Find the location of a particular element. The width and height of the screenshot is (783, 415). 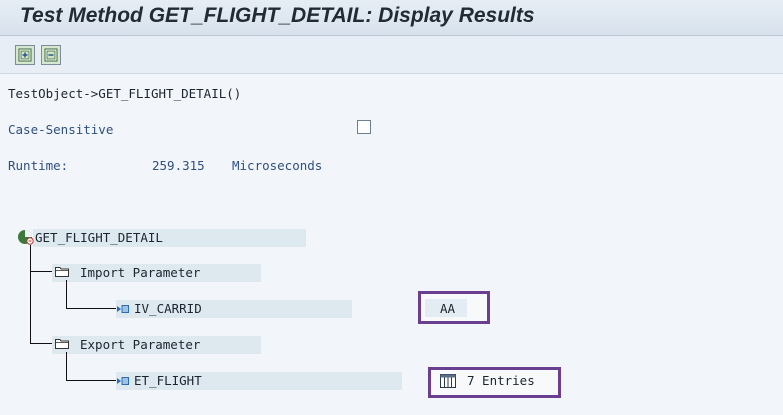

iv-carrid-label: IV_CARRID is located at coordinates (168, 309).